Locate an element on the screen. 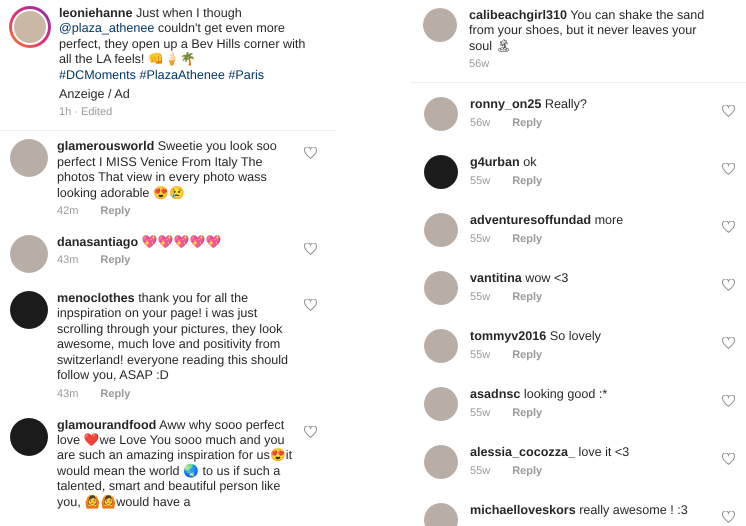  caption-text: calibeachgirl310 You can shake the sand from your shoes, but it never leaves your soul 🏝 is located at coordinates (587, 31).